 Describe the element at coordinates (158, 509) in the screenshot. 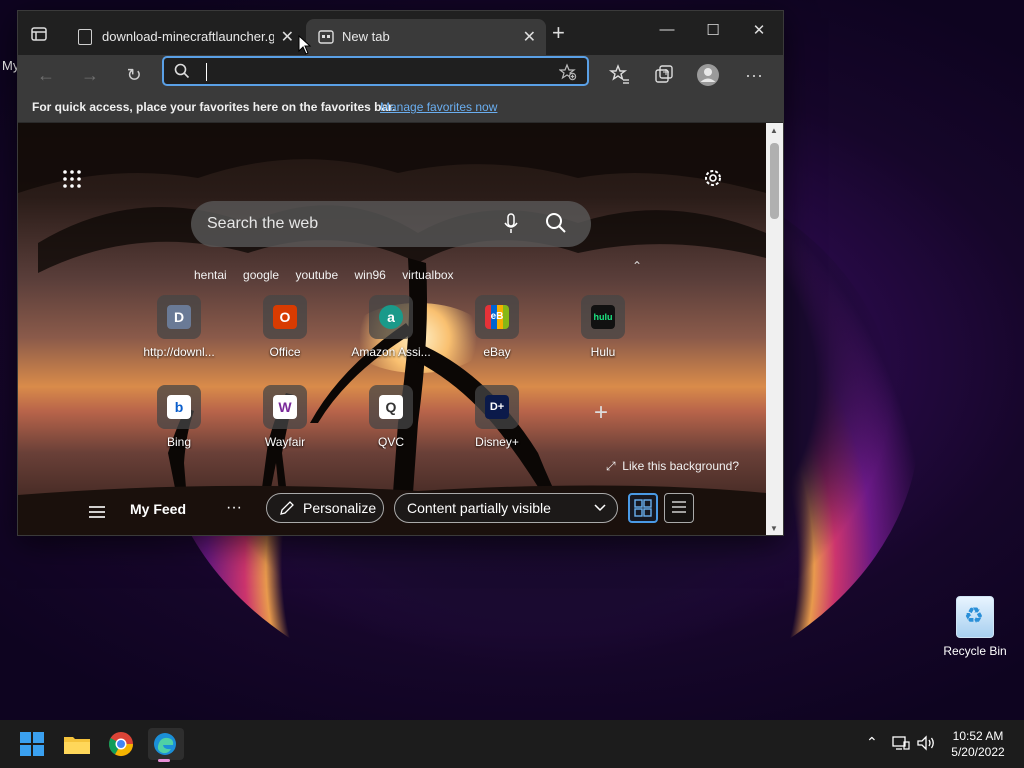

I see `my-feed-title: My Feed` at that location.